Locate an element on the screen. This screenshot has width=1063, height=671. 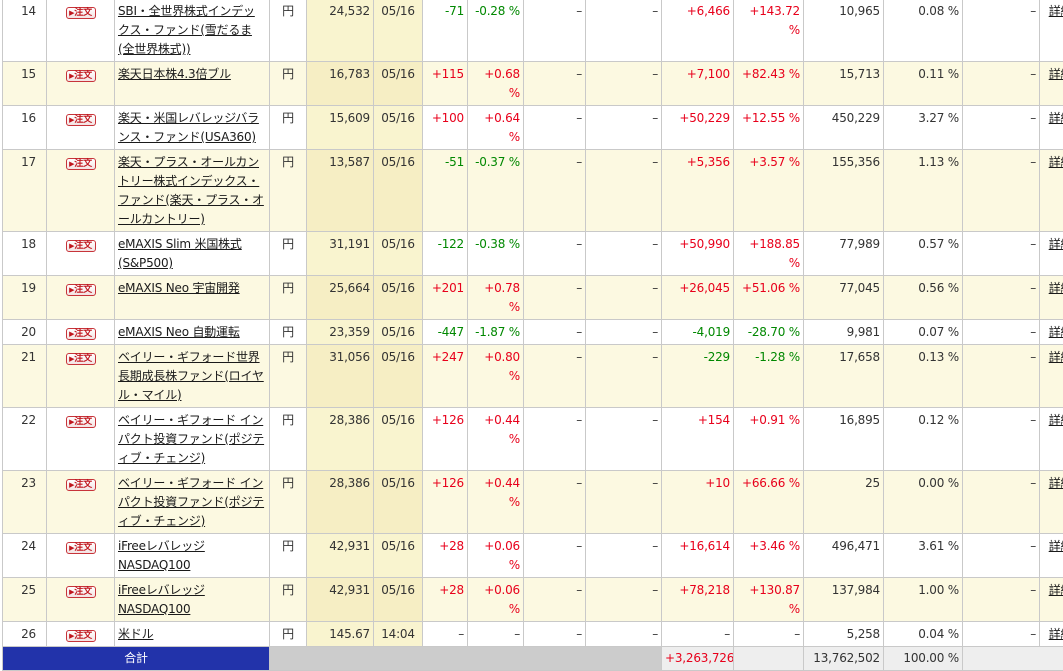
day-change-percent: +0.64 % is located at coordinates (496, 128).